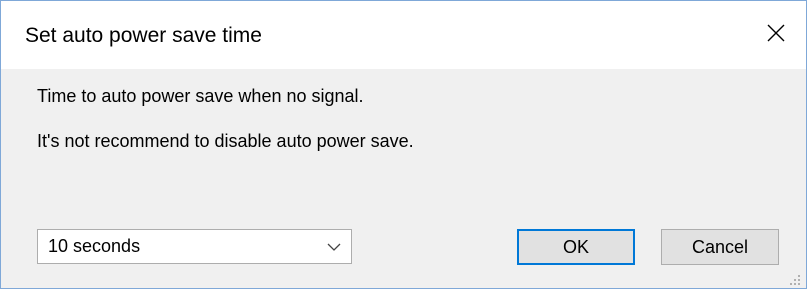 The width and height of the screenshot is (807, 289). What do you see at coordinates (795, 278) in the screenshot?
I see `resize-grip-icon` at bounding box center [795, 278].